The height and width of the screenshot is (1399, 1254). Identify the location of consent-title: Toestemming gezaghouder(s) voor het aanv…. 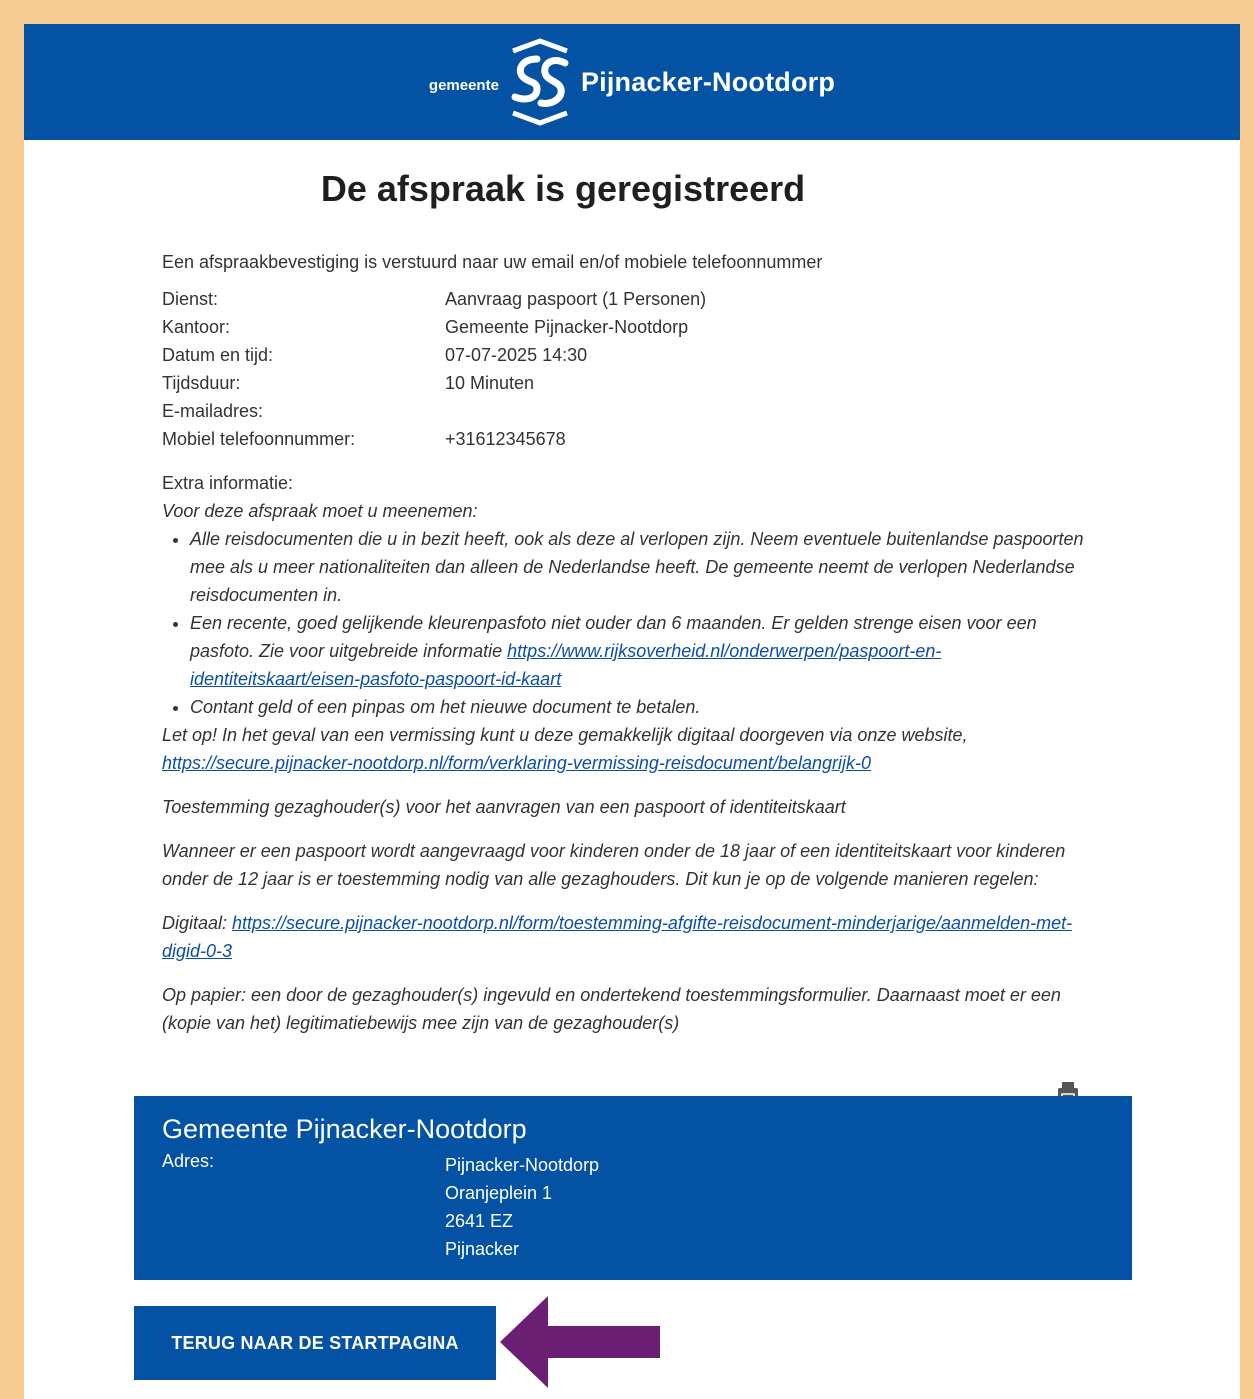
(504, 807).